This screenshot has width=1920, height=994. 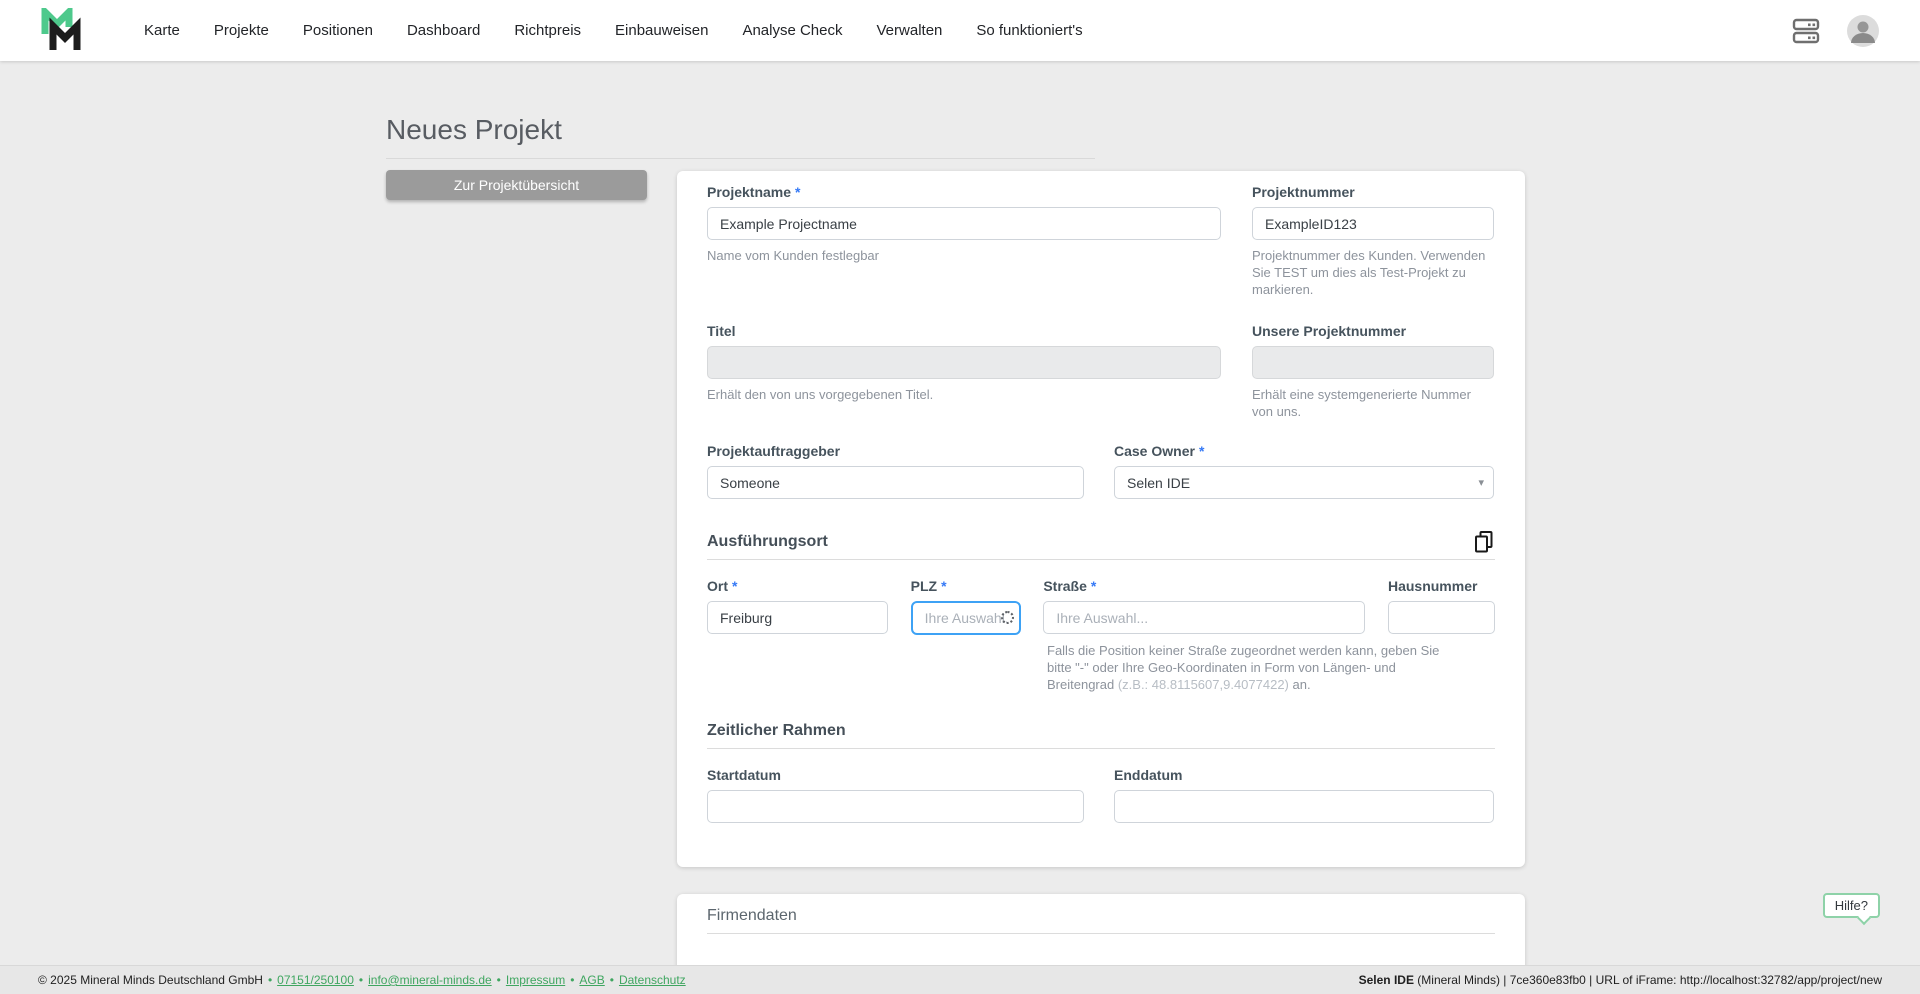 What do you see at coordinates (535, 980) in the screenshot?
I see `impressum-link: Impressum` at bounding box center [535, 980].